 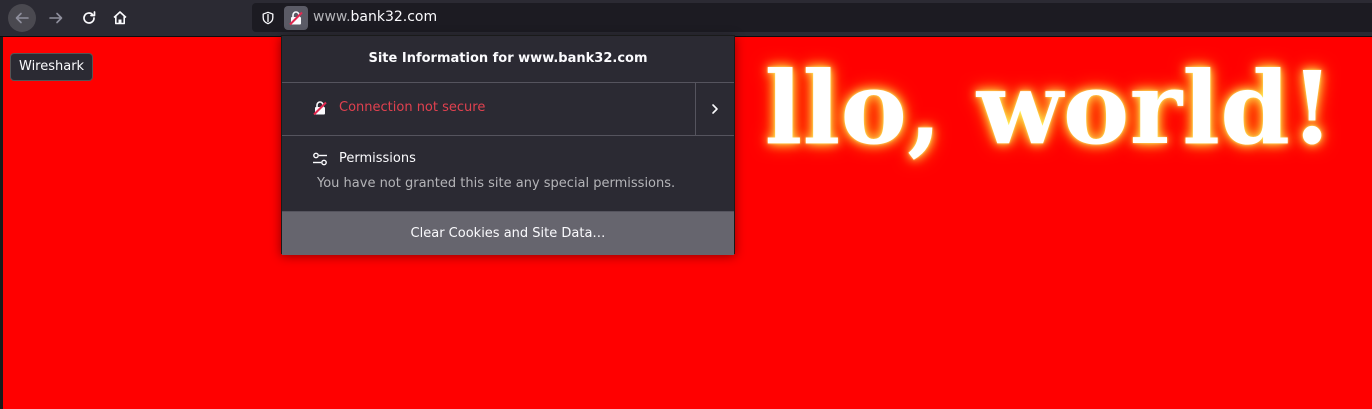 What do you see at coordinates (1049, 108) in the screenshot?
I see `page-heading: llo, world!` at bounding box center [1049, 108].